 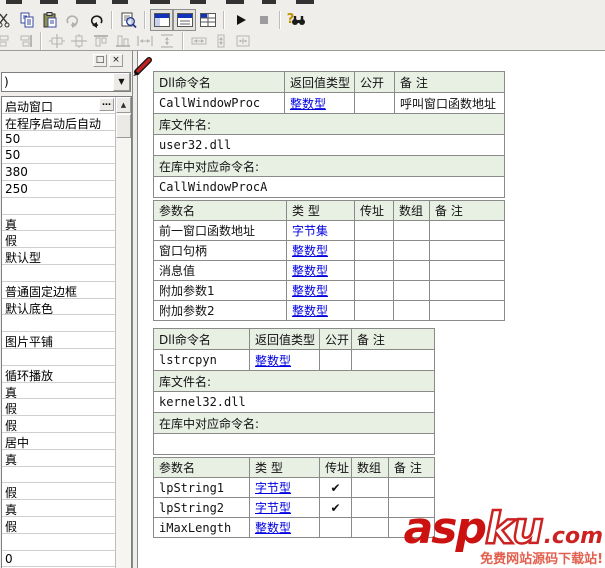 What do you see at coordinates (335, 507) in the screenshot?
I see `byref-check-icon: ✔` at bounding box center [335, 507].